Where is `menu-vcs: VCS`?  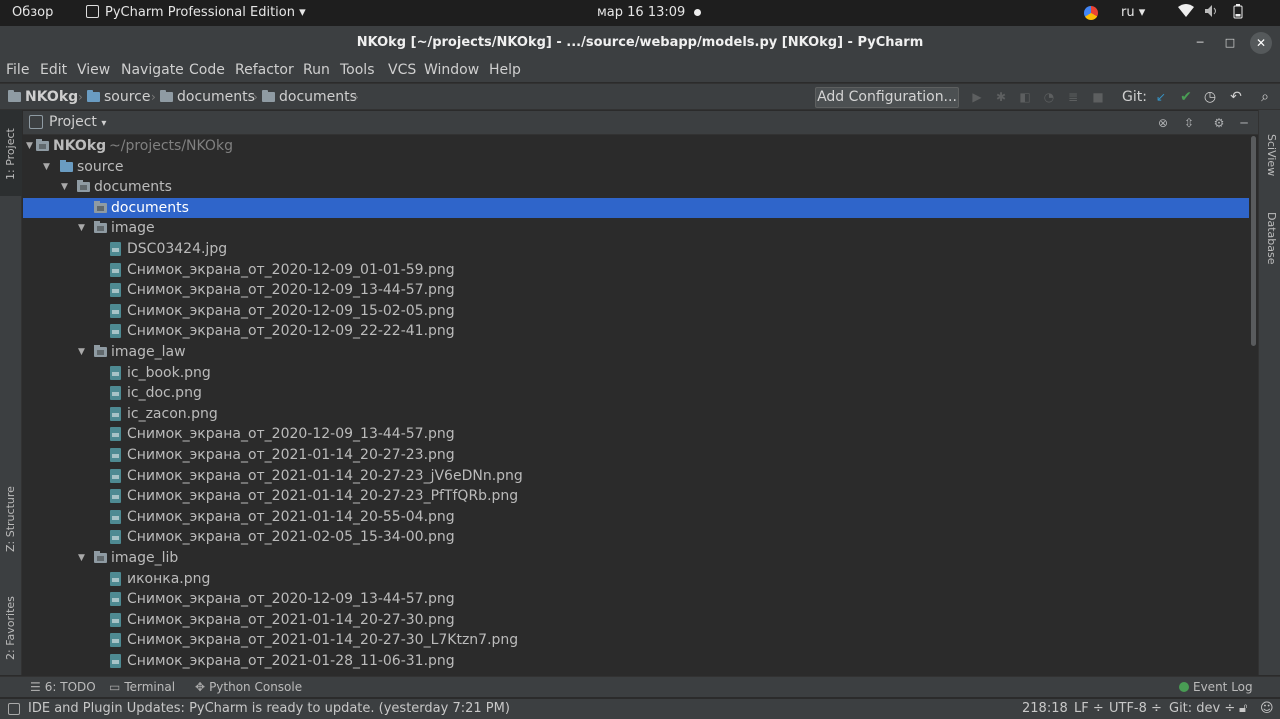 menu-vcs: VCS is located at coordinates (402, 71).